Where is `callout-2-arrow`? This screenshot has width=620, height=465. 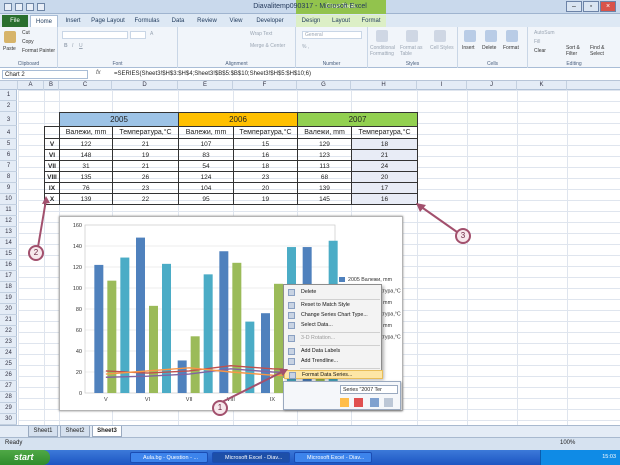 callout-2-arrow is located at coordinates (42, 223).